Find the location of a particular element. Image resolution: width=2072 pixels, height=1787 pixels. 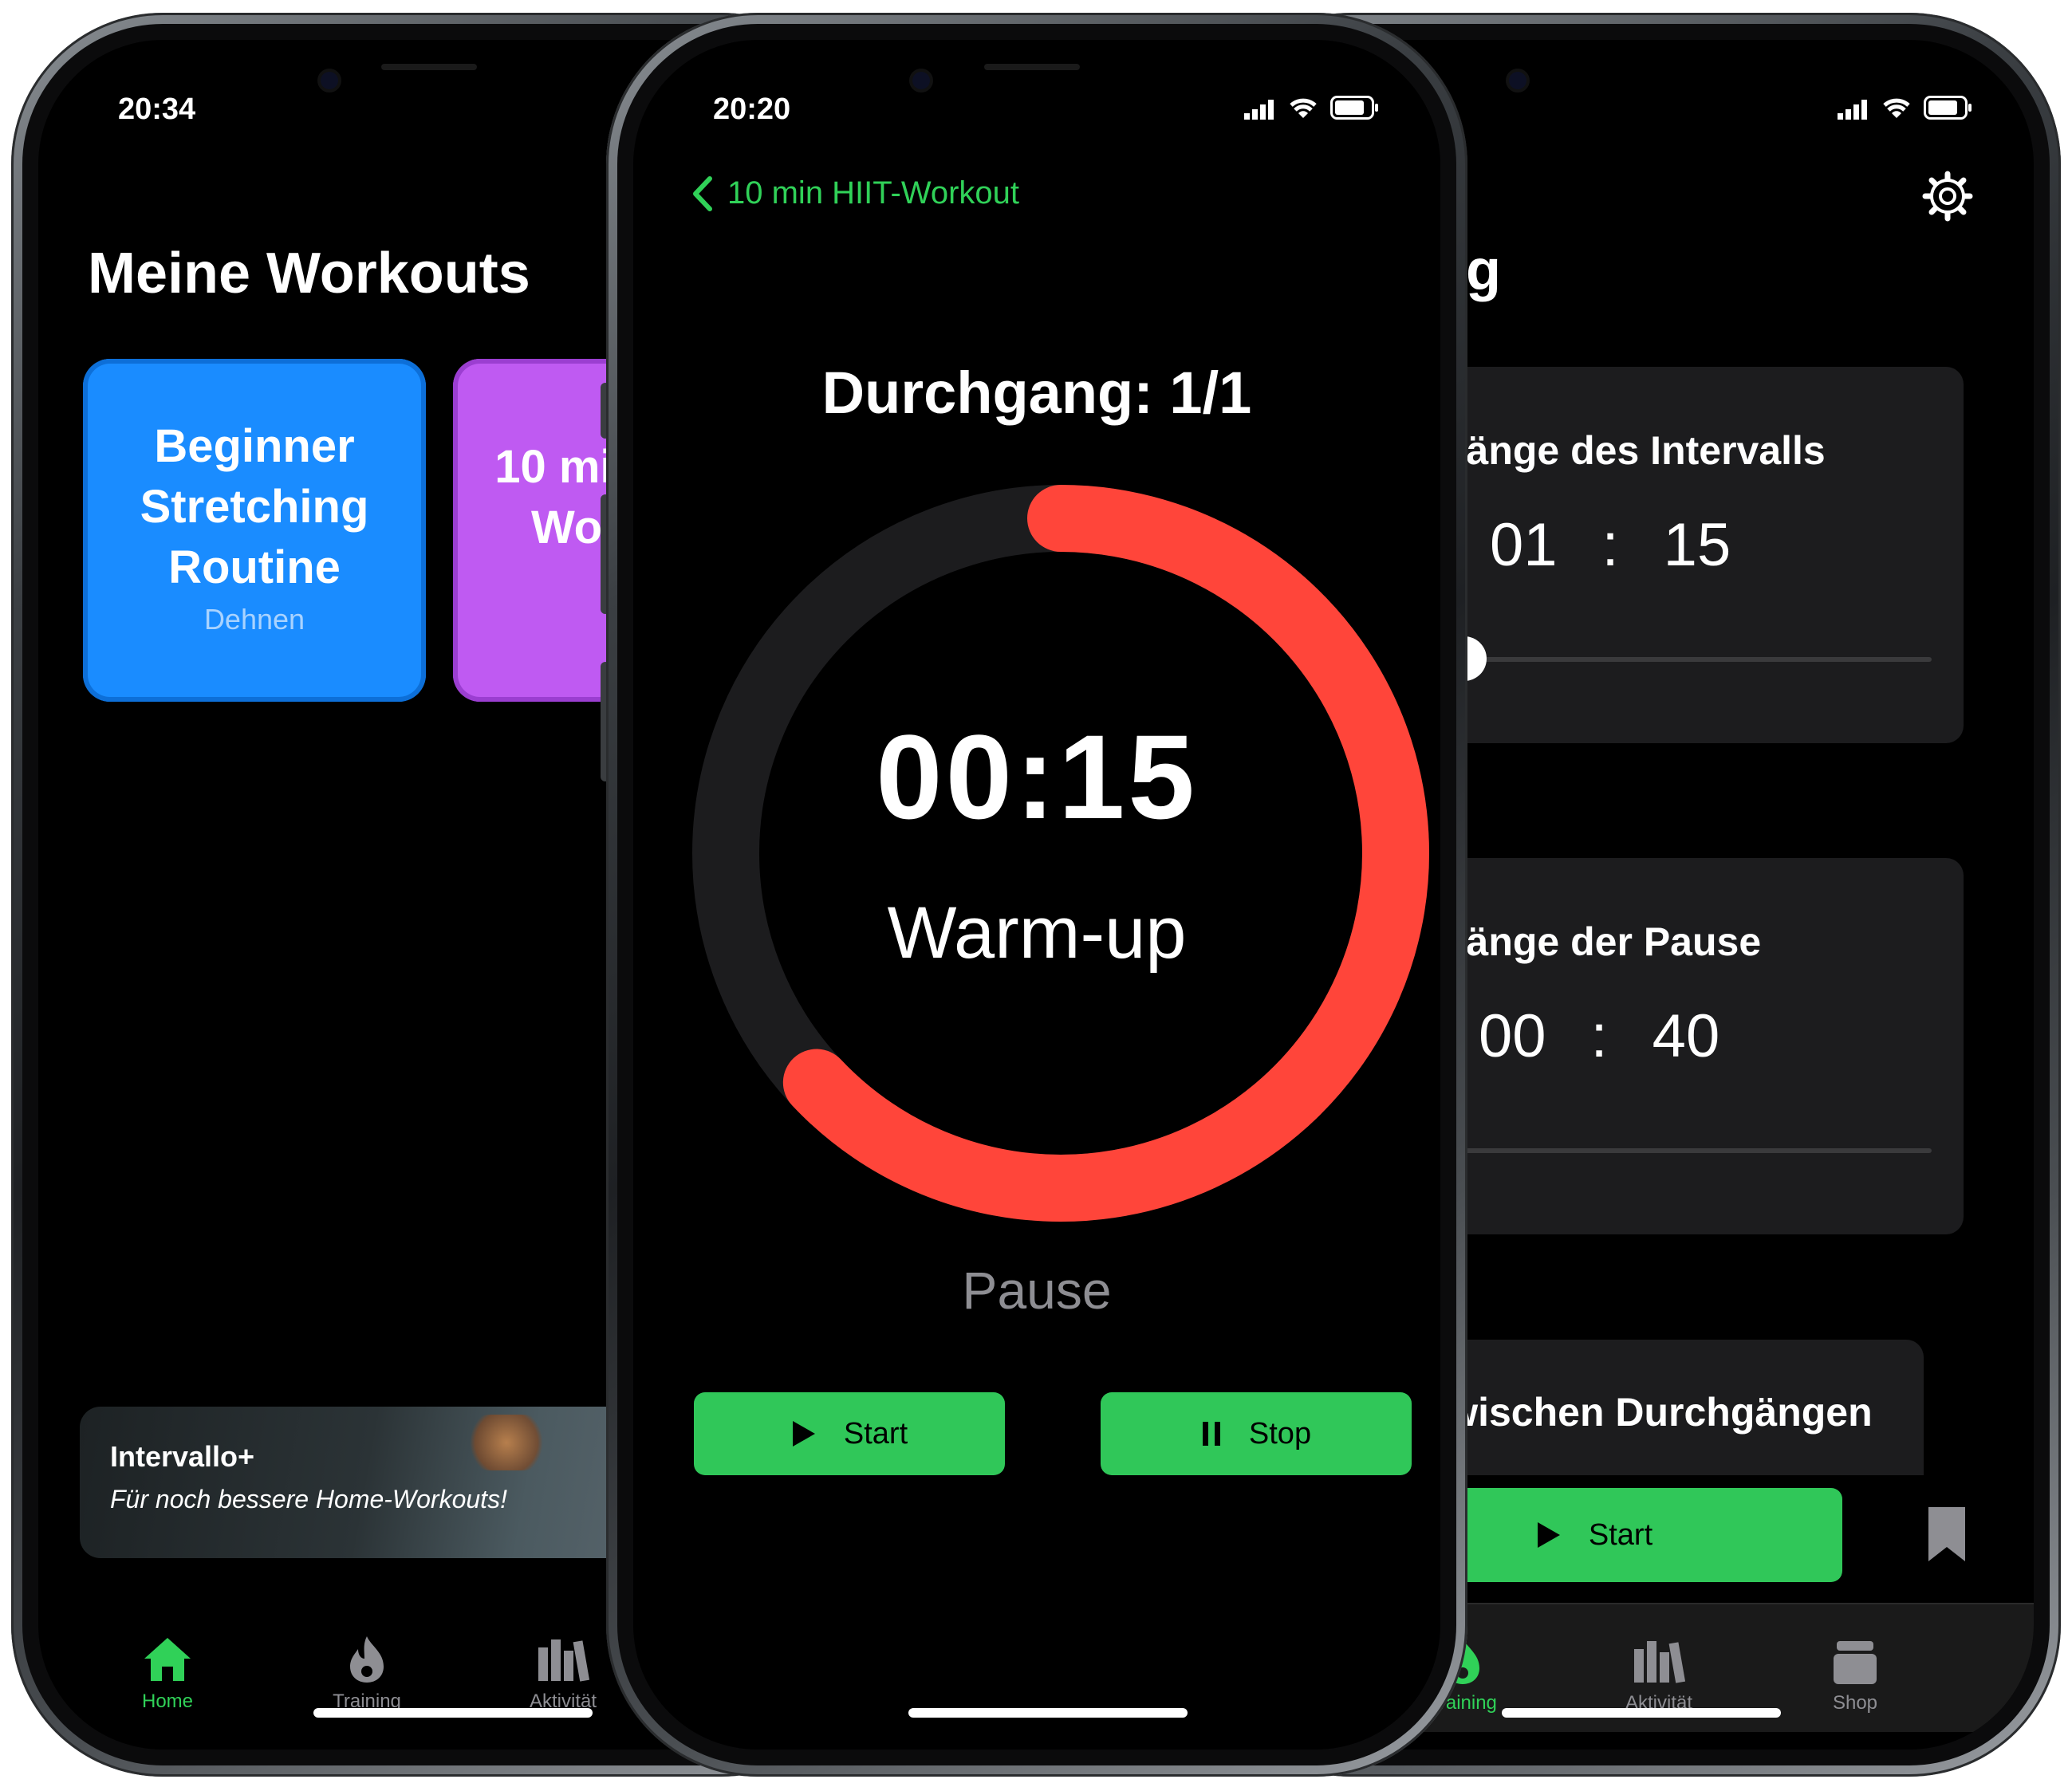

interval-time-display: 01 : 15 is located at coordinates (1610, 545).